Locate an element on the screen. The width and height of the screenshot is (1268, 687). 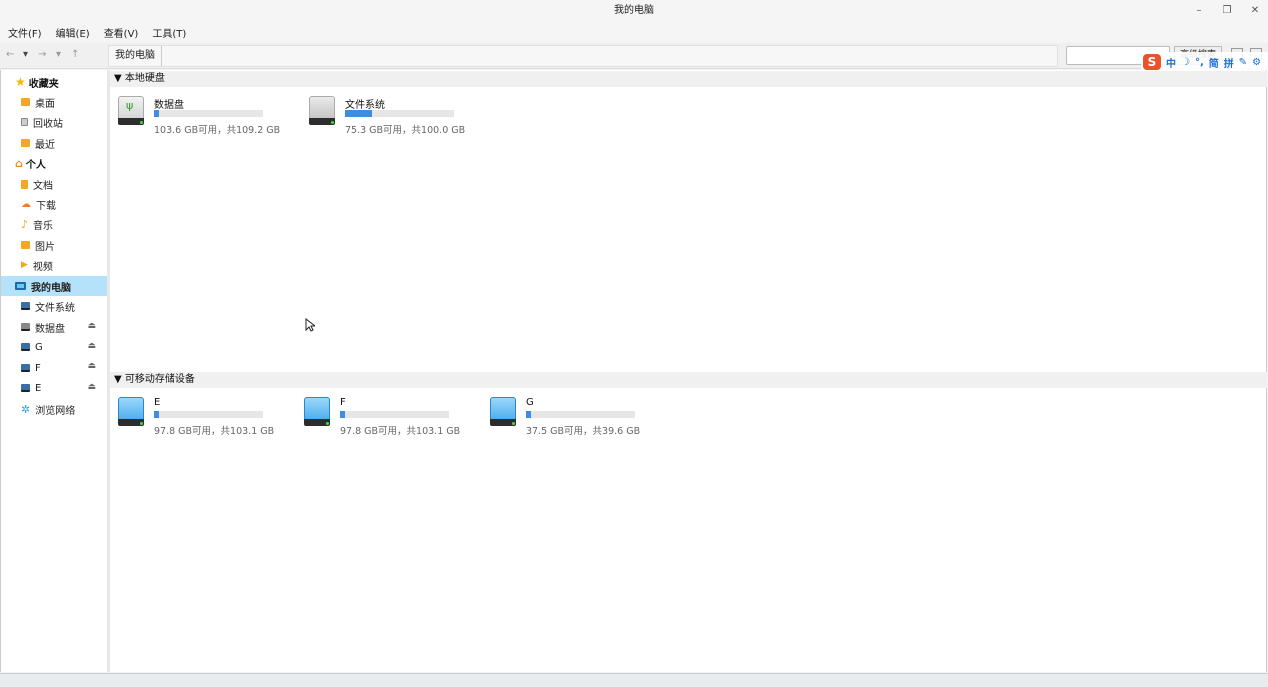
home-icon: ⌂ is located at coordinates (19, 163).